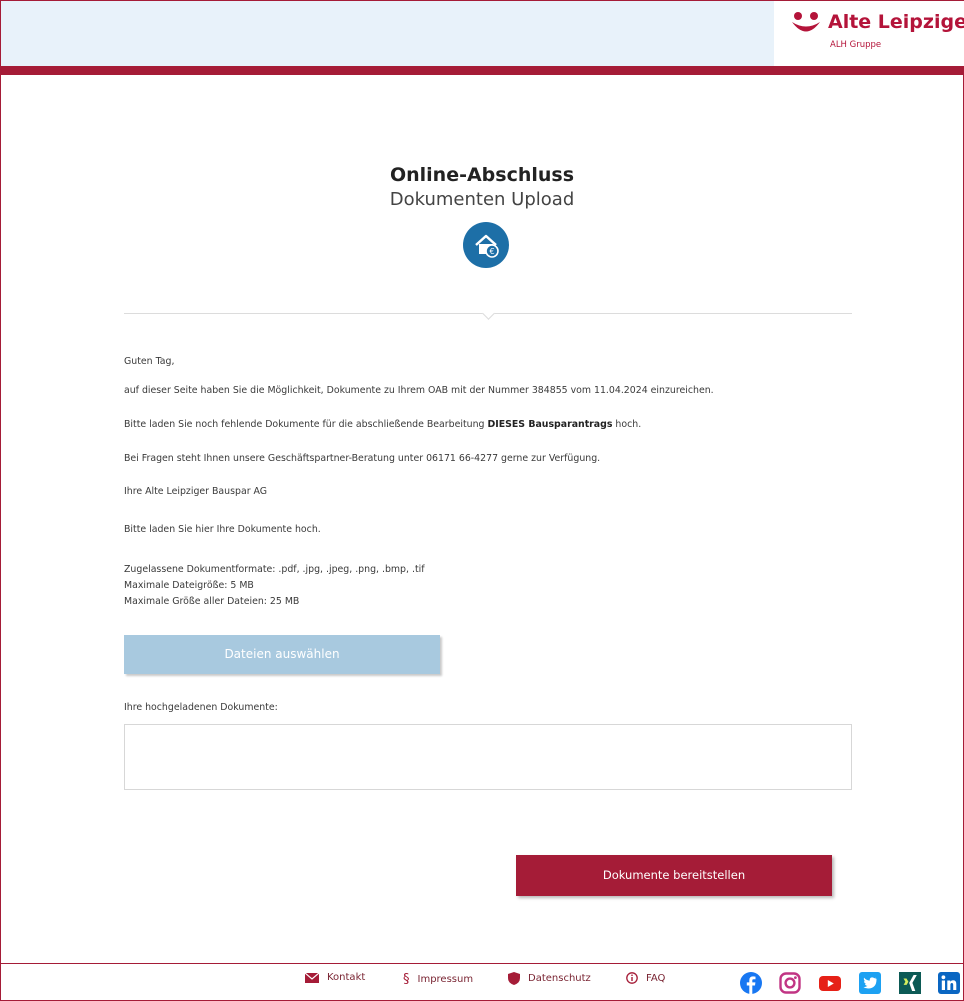  What do you see at coordinates (201, 707) in the screenshot?
I see `uploaded-docs-label: Ihre hochgeladenen Dokumente:` at bounding box center [201, 707].